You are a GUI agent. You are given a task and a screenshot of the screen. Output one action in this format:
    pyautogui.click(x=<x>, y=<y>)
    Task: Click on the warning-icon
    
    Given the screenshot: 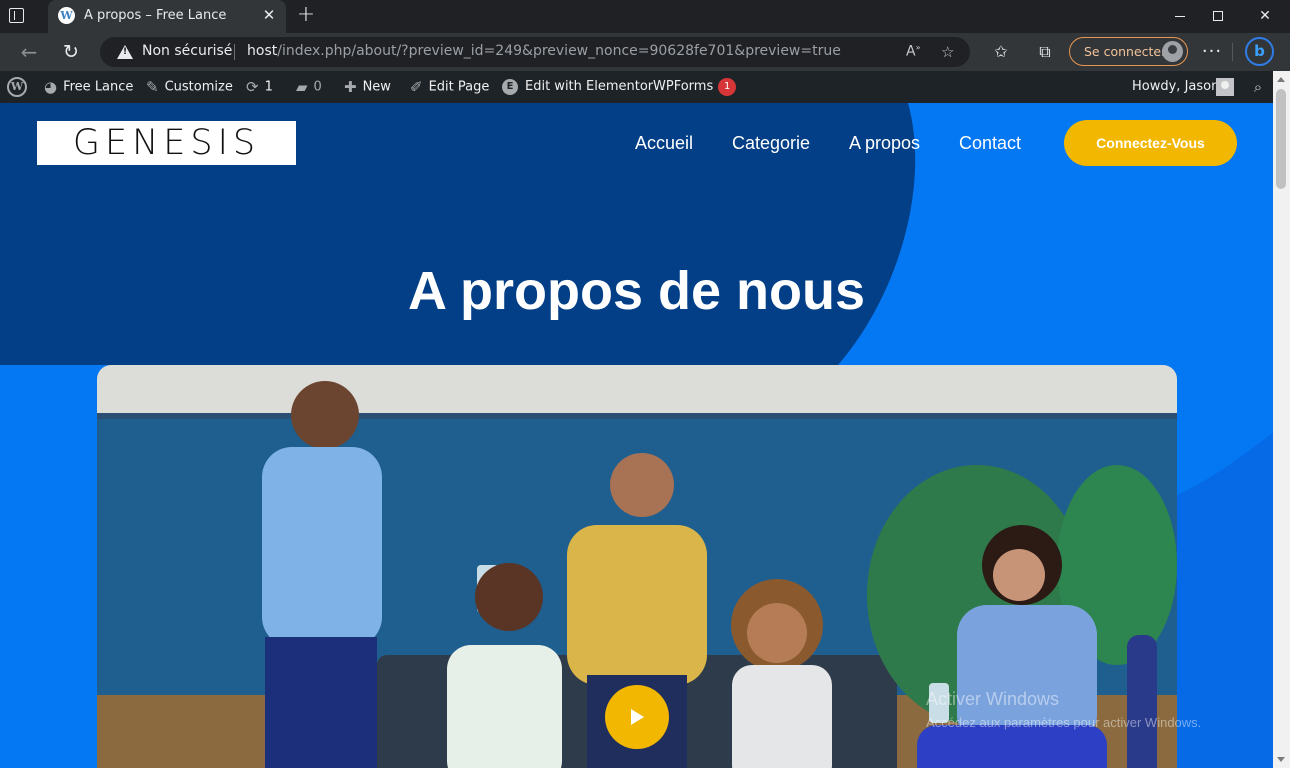 What is the action you would take?
    pyautogui.click(x=125, y=52)
    